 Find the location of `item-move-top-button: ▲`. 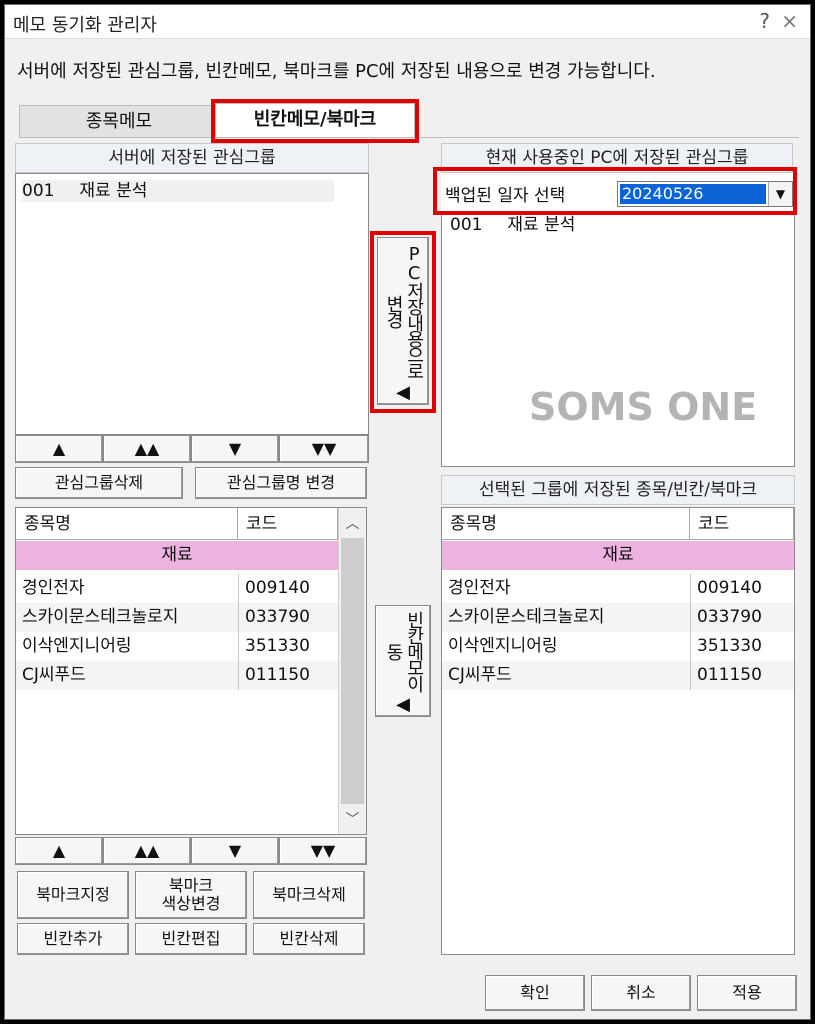

item-move-top-button: ▲ is located at coordinates (59, 851).